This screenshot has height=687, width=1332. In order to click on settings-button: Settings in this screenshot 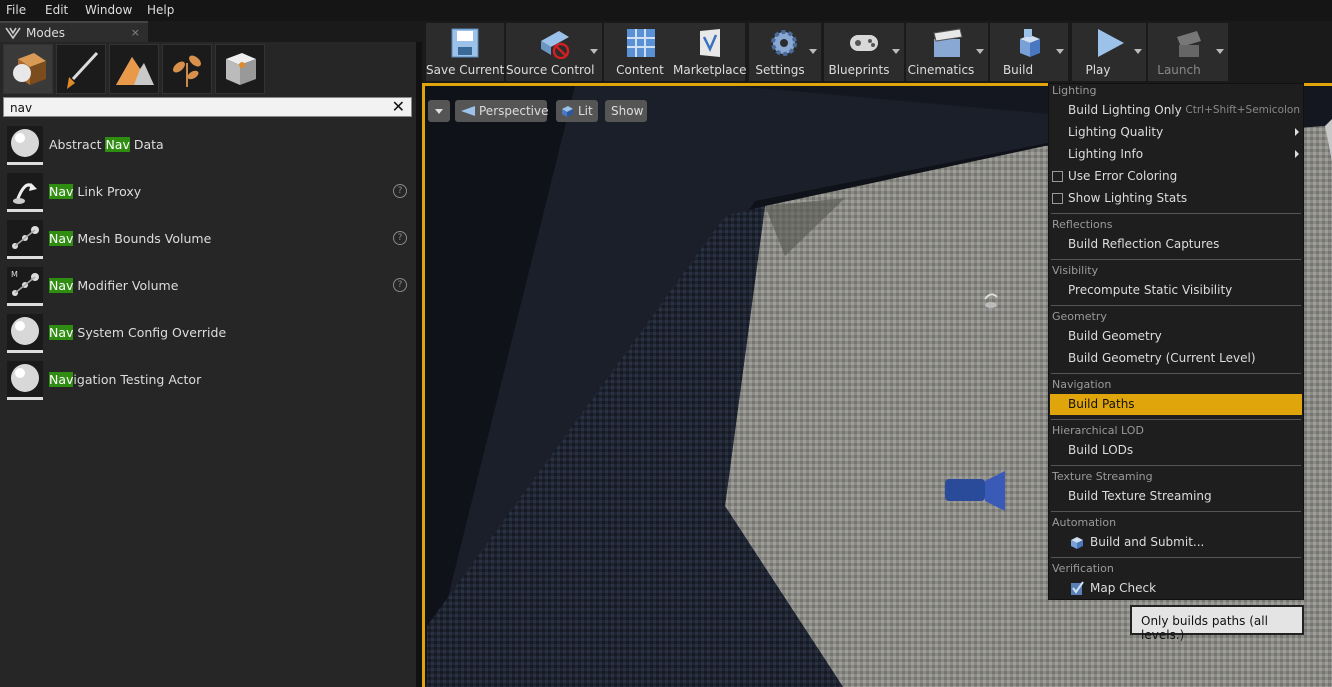, I will do `click(785, 52)`.